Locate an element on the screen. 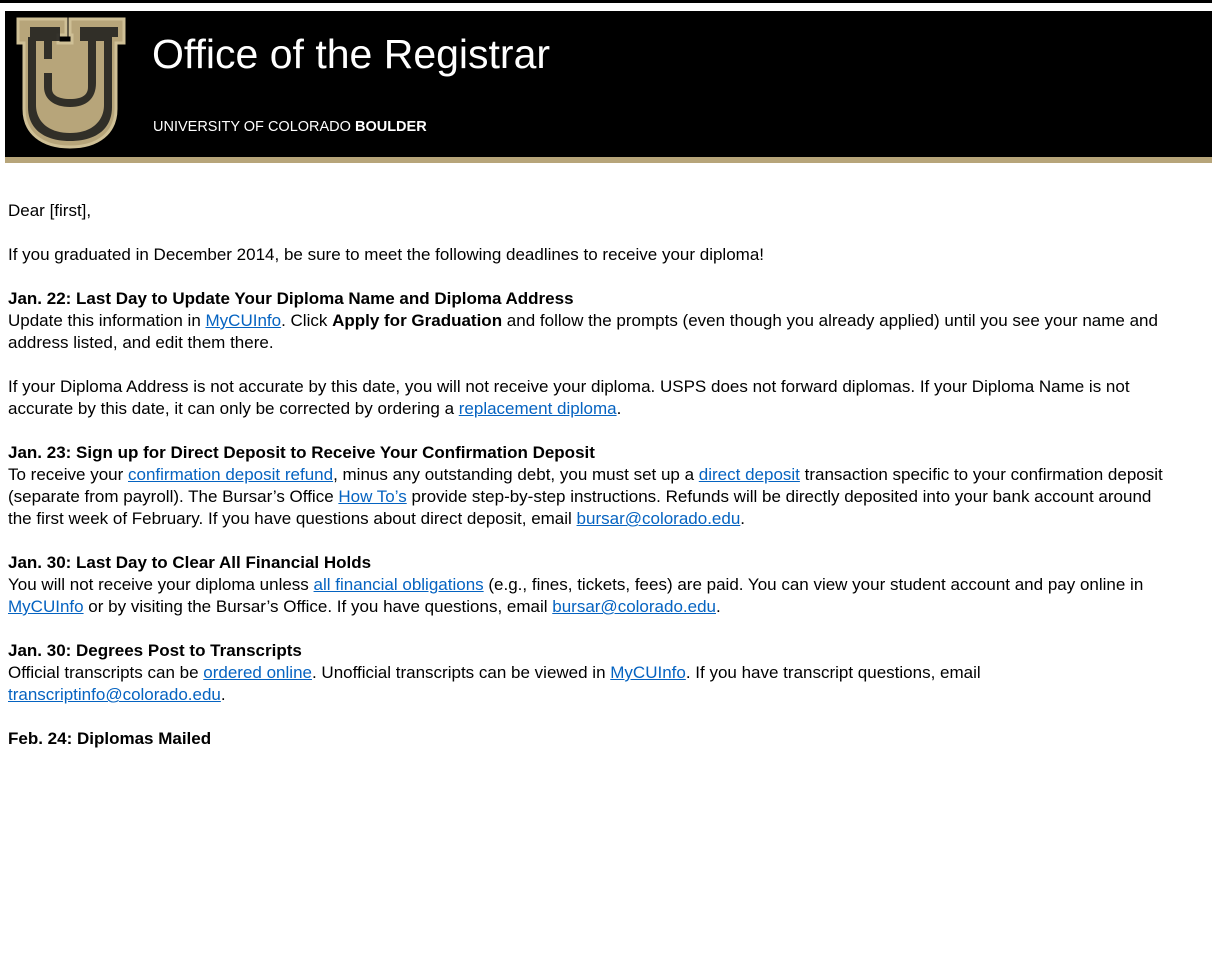 This screenshot has width=1212, height=975. header-gold-stripe is located at coordinates (608, 160).